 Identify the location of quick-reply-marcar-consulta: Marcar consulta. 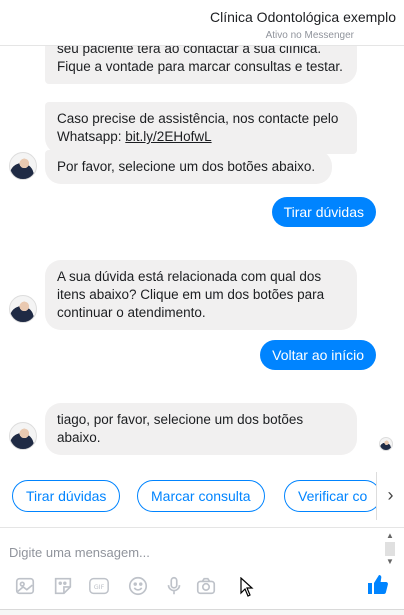
(201, 496).